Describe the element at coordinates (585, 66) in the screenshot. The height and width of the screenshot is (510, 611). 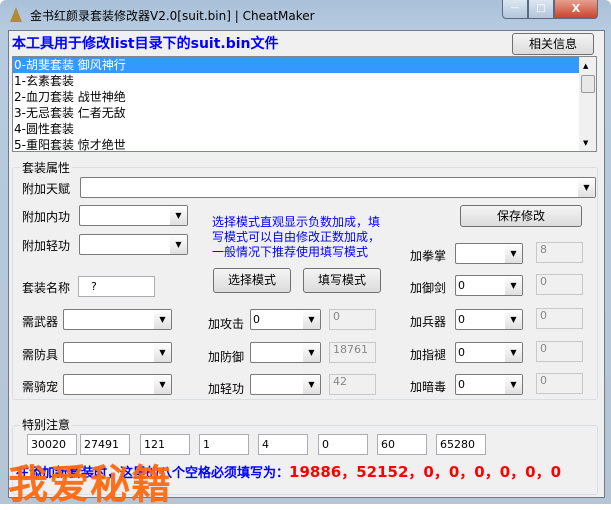
I see `scroll-up-icon: ▲` at that location.